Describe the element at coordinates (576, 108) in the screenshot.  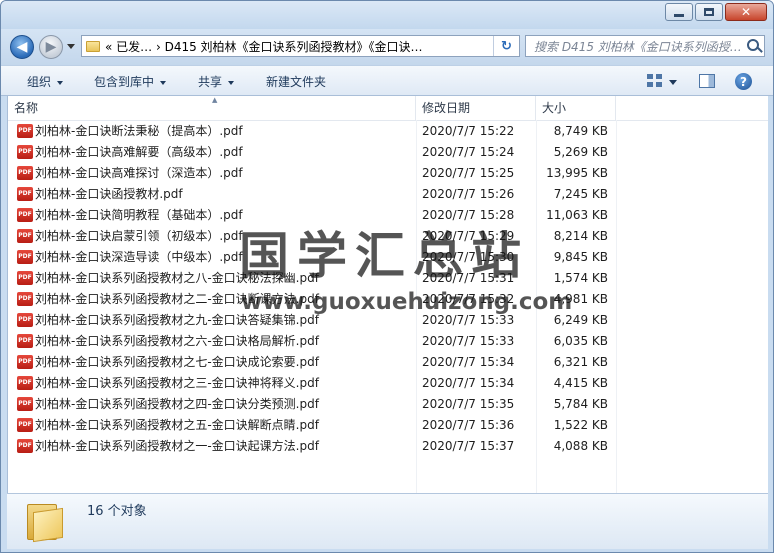
I see `column-size-header: 大小` at that location.